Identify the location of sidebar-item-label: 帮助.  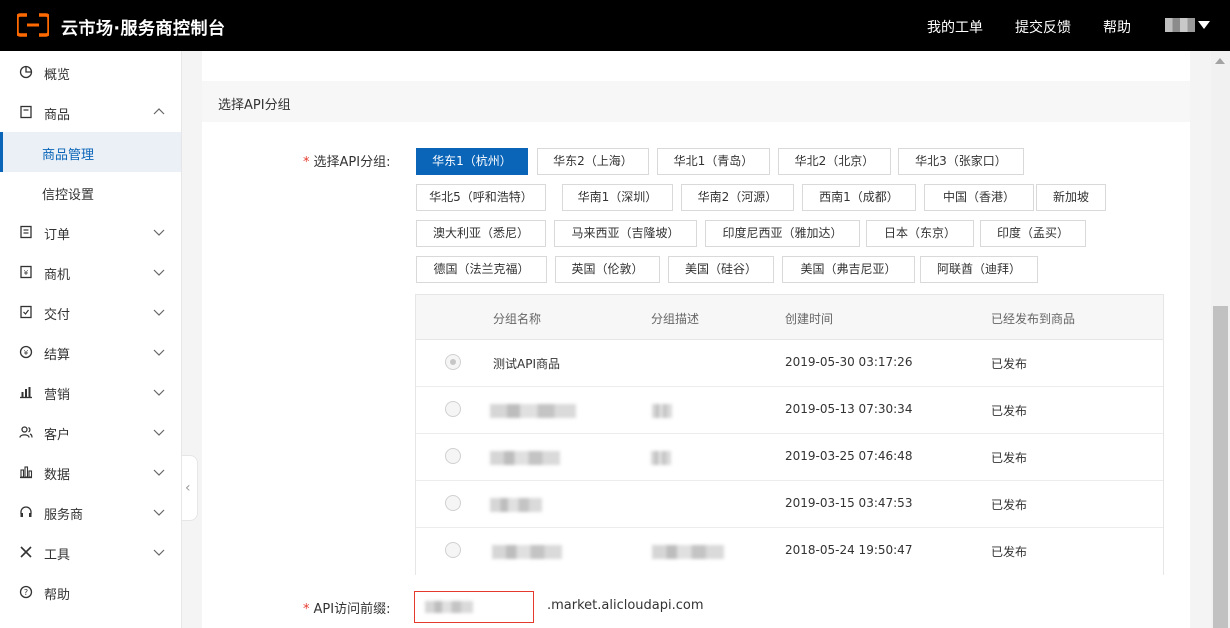
(57, 595).